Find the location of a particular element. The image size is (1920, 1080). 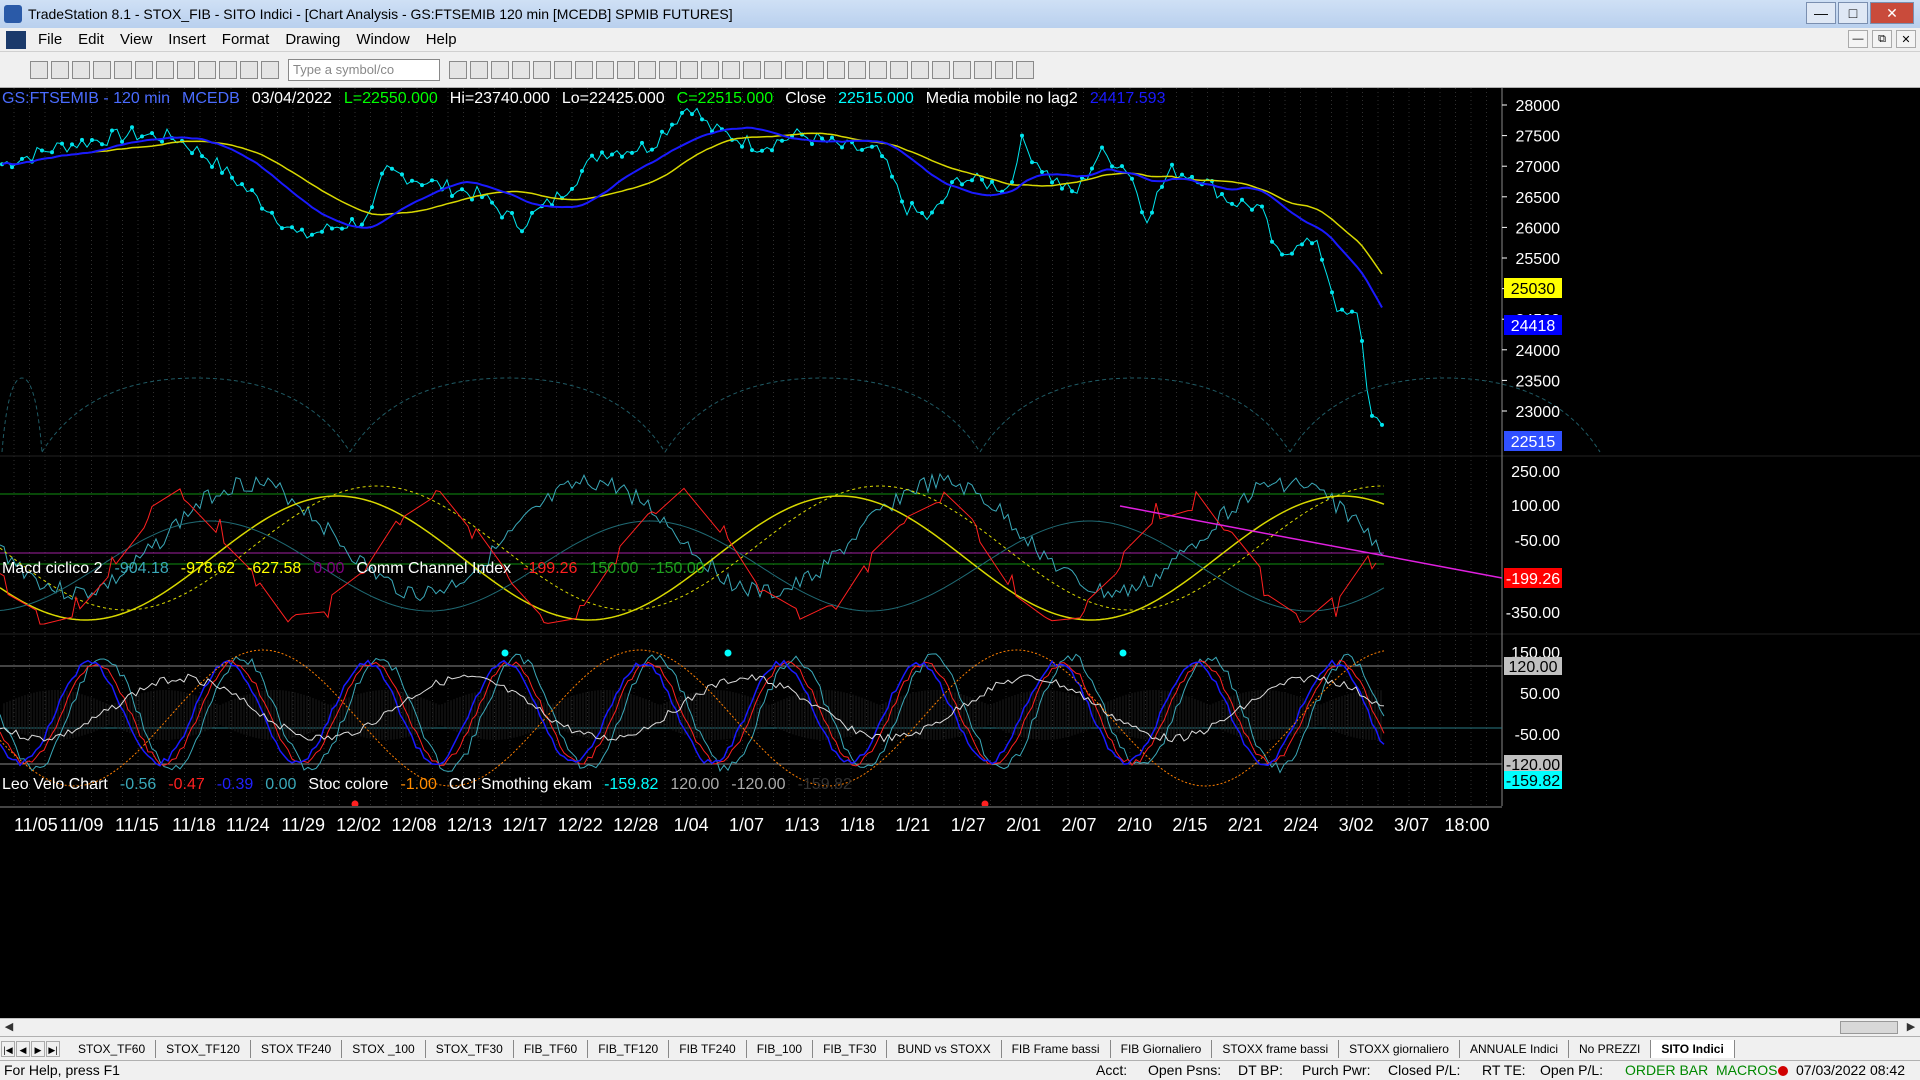

cycle-arc is located at coordinates (22, 415).